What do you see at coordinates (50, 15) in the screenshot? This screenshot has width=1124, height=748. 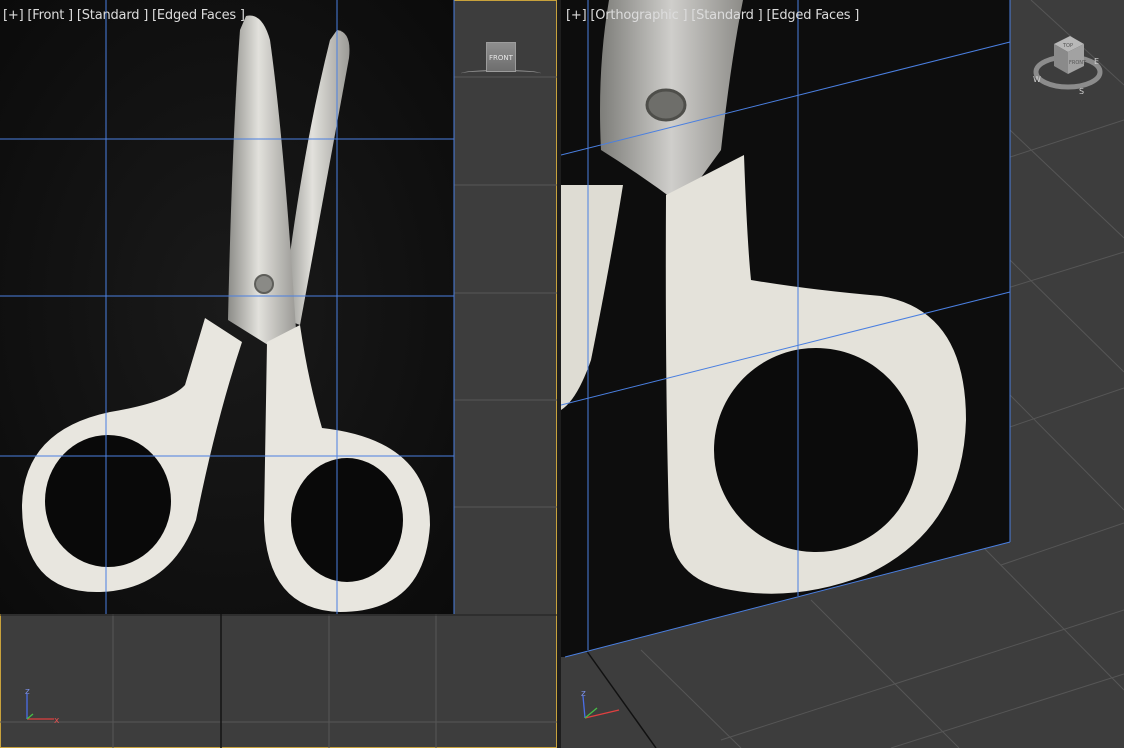 I see `view-type-menu: [Front ]` at bounding box center [50, 15].